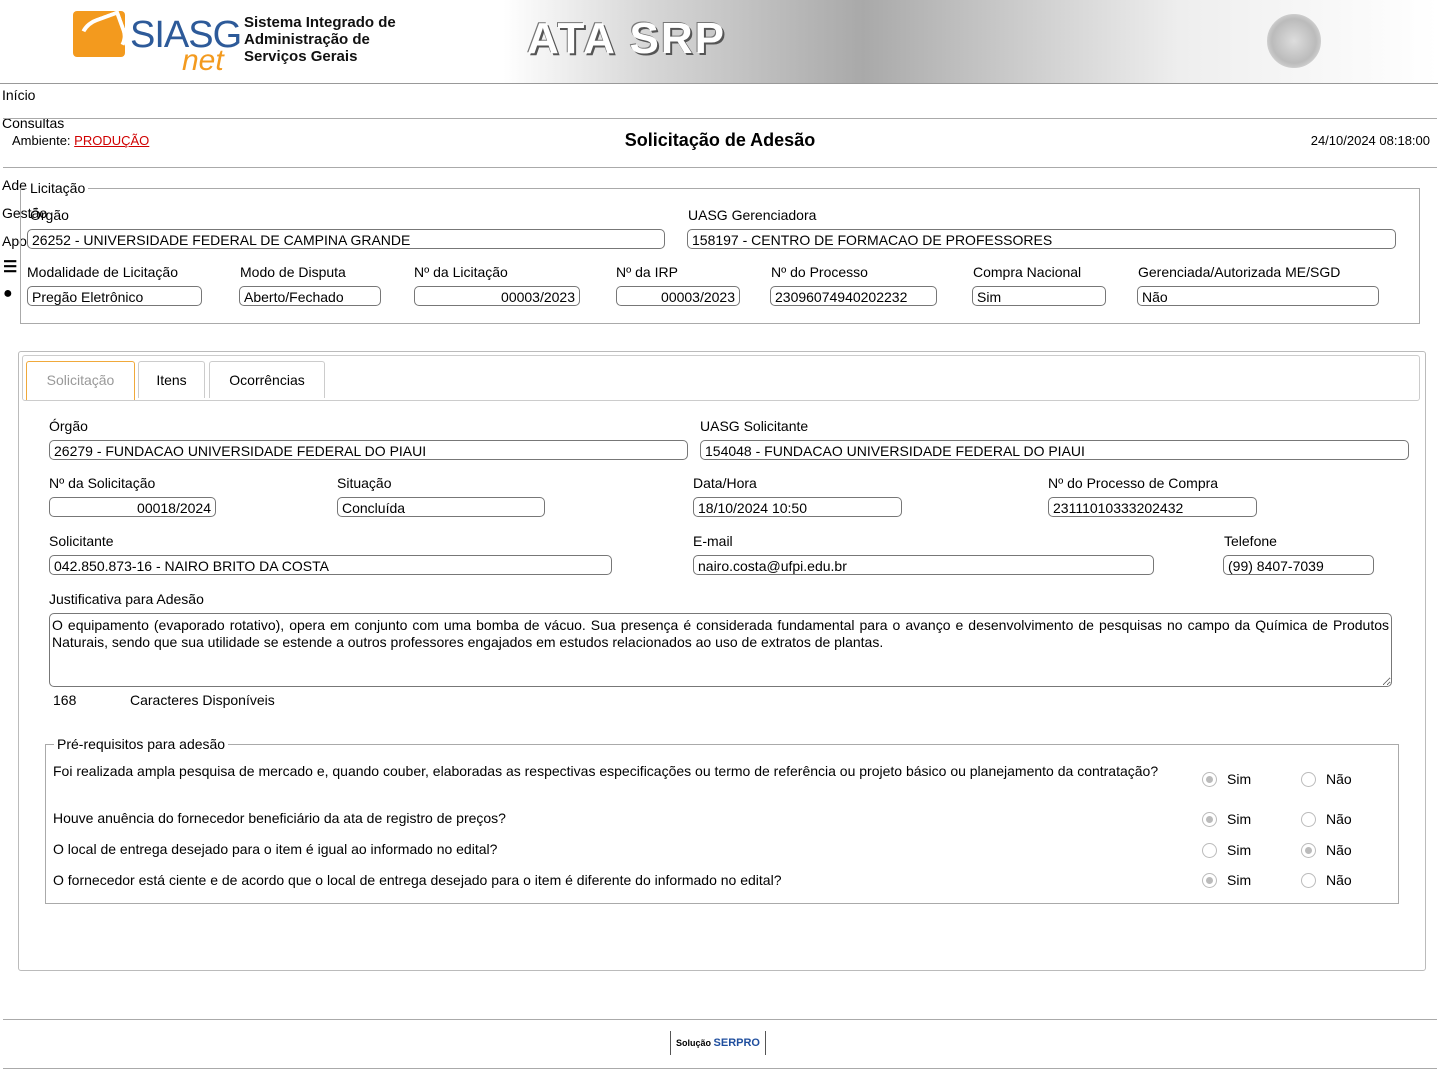 This screenshot has width=1438, height=1070. Describe the element at coordinates (49, 215) in the screenshot. I see `orgao-label: Órgão` at that location.